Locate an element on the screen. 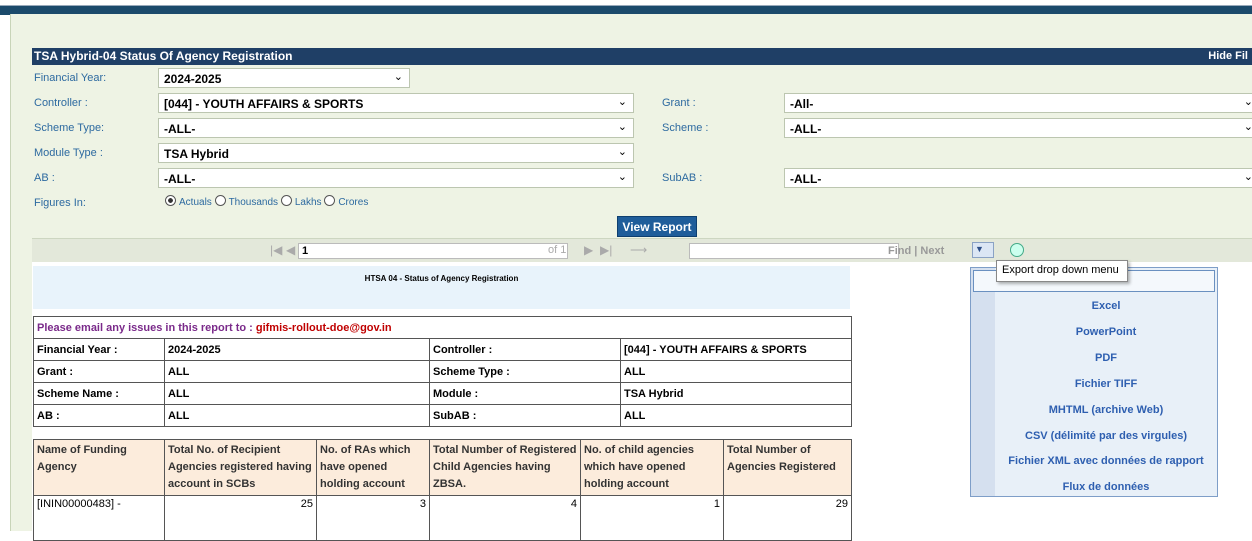  figures-in-radio-group: Actuals Thousands Lakhs Crores is located at coordinates (266, 201).